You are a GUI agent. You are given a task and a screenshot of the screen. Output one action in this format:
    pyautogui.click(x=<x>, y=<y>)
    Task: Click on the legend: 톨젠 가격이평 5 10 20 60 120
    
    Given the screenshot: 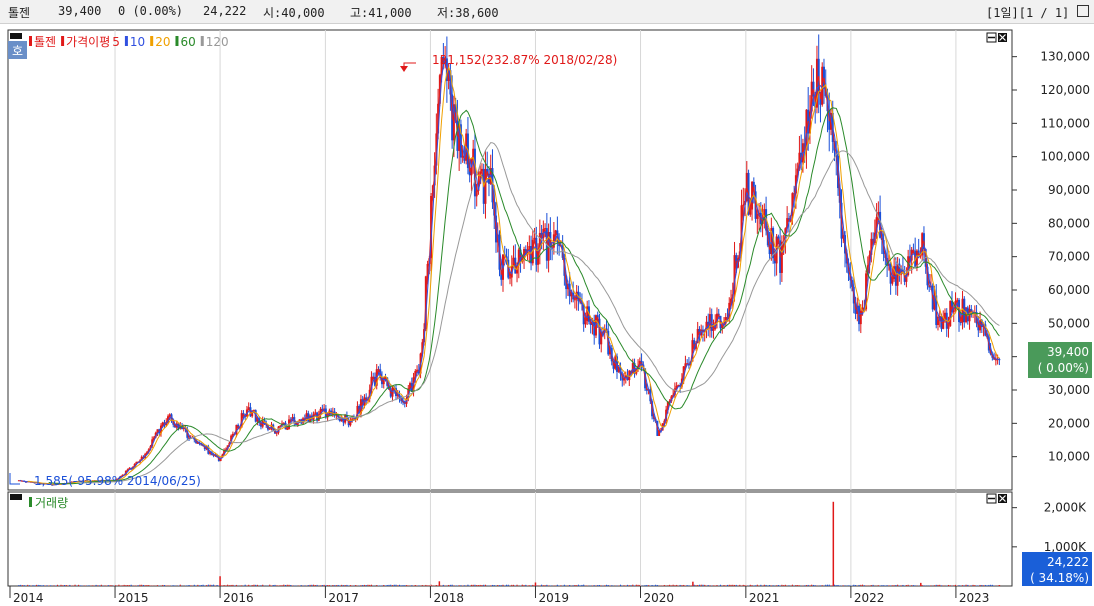 What is the action you would take?
    pyautogui.click(x=129, y=42)
    